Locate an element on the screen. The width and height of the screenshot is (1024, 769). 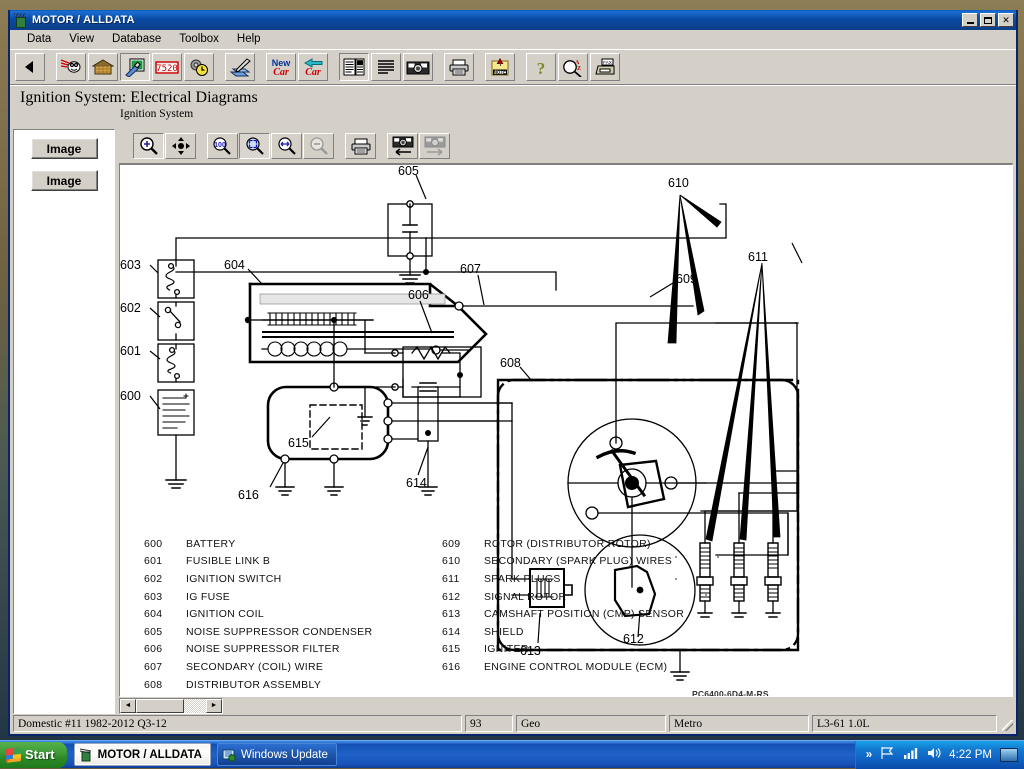
window-titlebar: MOTOR / ALLDATA ✕ is located at coordinates (513, 20).